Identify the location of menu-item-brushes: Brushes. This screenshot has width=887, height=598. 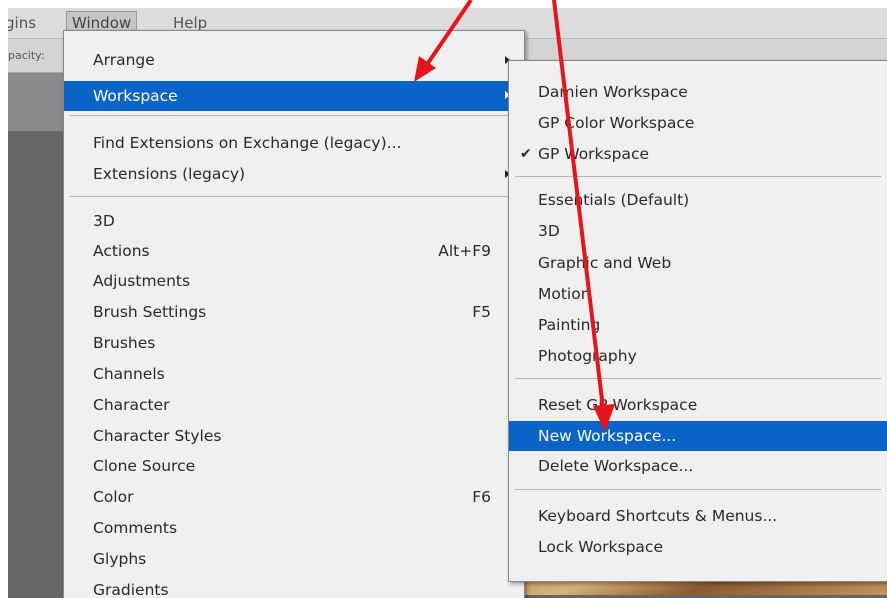
(294, 343).